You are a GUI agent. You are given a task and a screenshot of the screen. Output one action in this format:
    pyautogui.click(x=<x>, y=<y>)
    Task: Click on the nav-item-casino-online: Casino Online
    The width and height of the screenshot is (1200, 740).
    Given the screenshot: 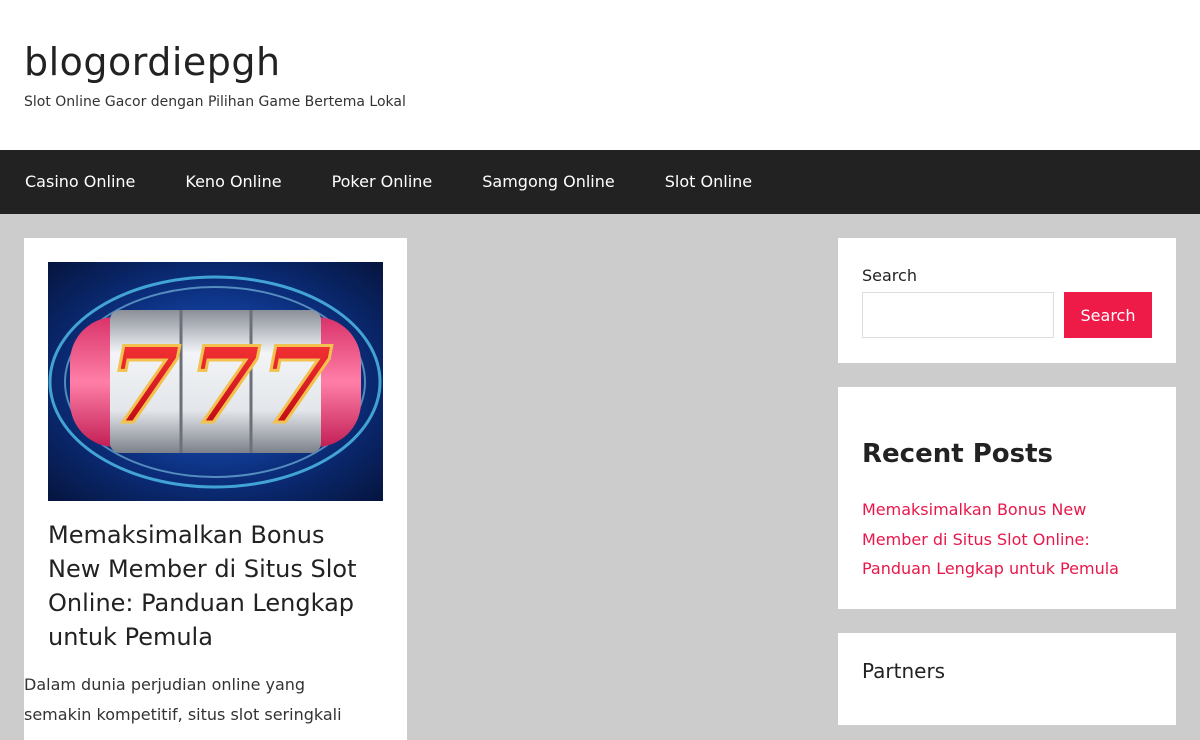 What is the action you would take?
    pyautogui.click(x=80, y=182)
    